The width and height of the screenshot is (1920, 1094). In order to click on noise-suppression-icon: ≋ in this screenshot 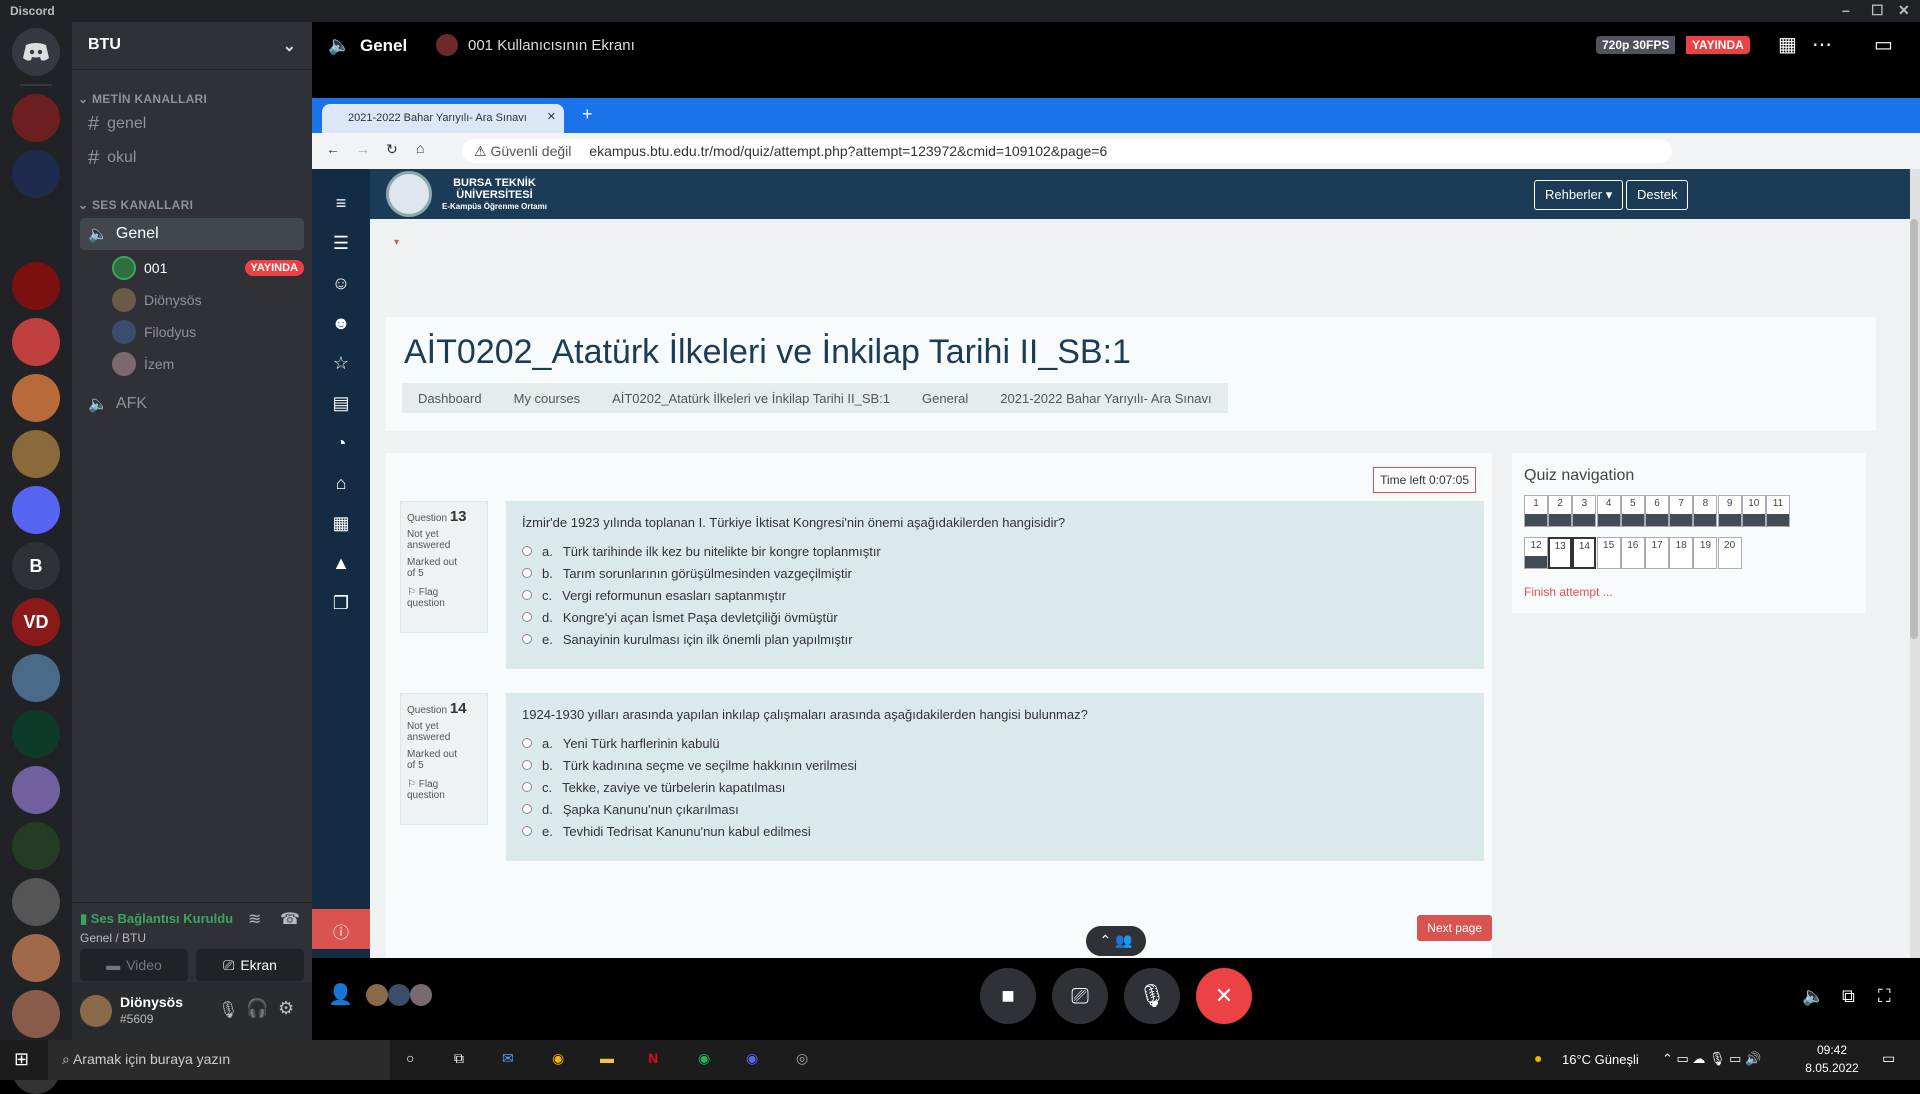, I will do `click(254, 919)`.